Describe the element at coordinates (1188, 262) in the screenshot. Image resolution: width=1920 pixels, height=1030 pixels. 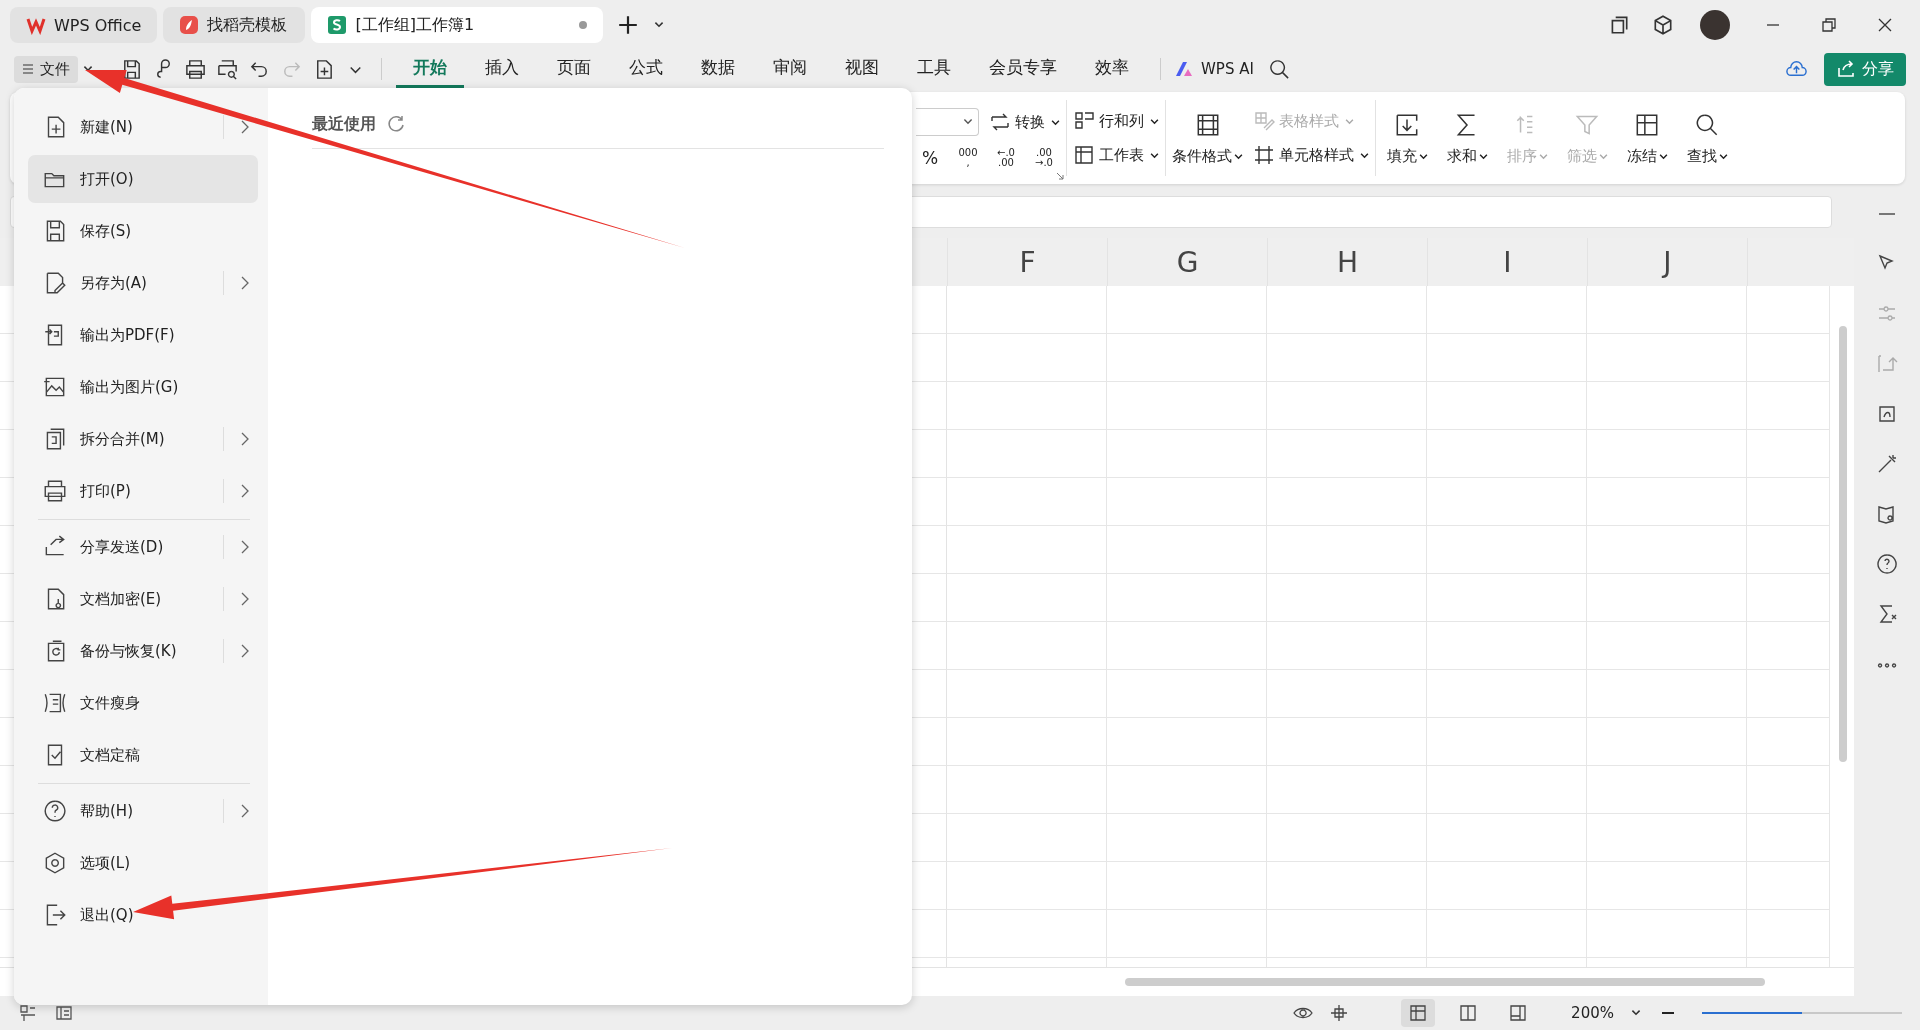
I see `column-header: G` at that location.